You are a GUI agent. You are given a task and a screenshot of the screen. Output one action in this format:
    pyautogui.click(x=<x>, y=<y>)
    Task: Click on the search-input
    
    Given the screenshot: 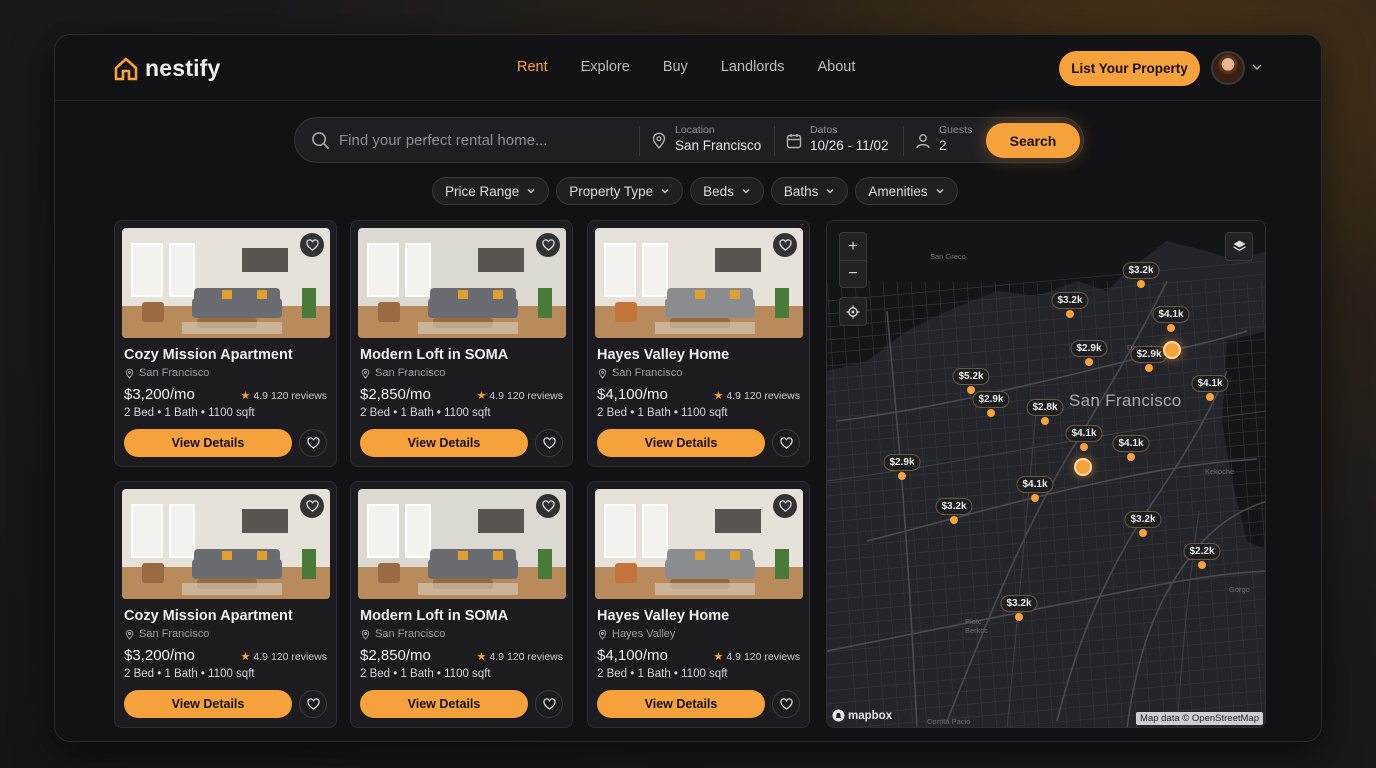 What is the action you would take?
    pyautogui.click(x=484, y=140)
    